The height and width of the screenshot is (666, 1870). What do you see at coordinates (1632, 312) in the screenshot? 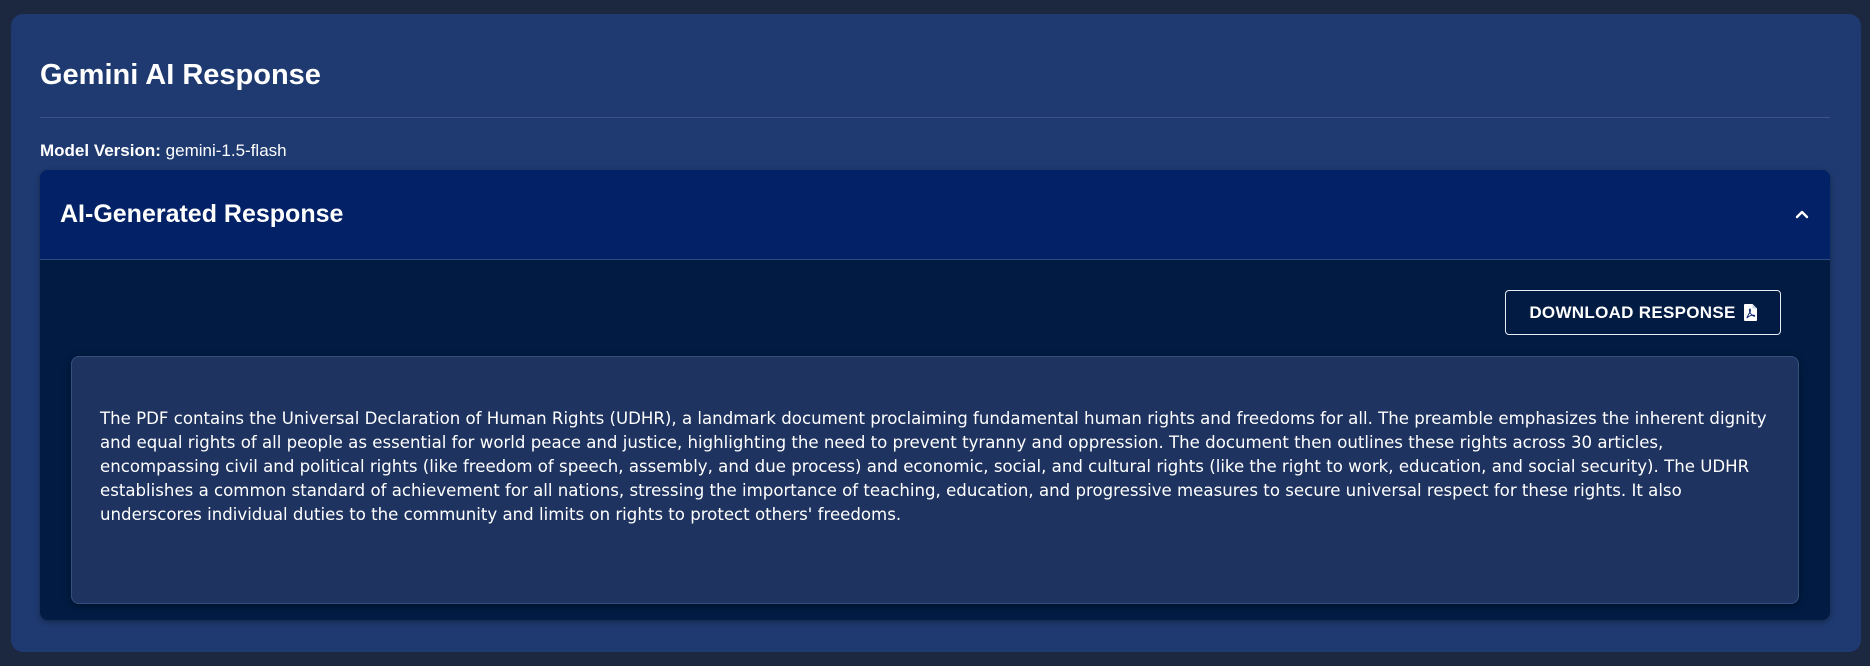
I see `download-button-label: DOWNLOAD RESPONSE` at bounding box center [1632, 312].